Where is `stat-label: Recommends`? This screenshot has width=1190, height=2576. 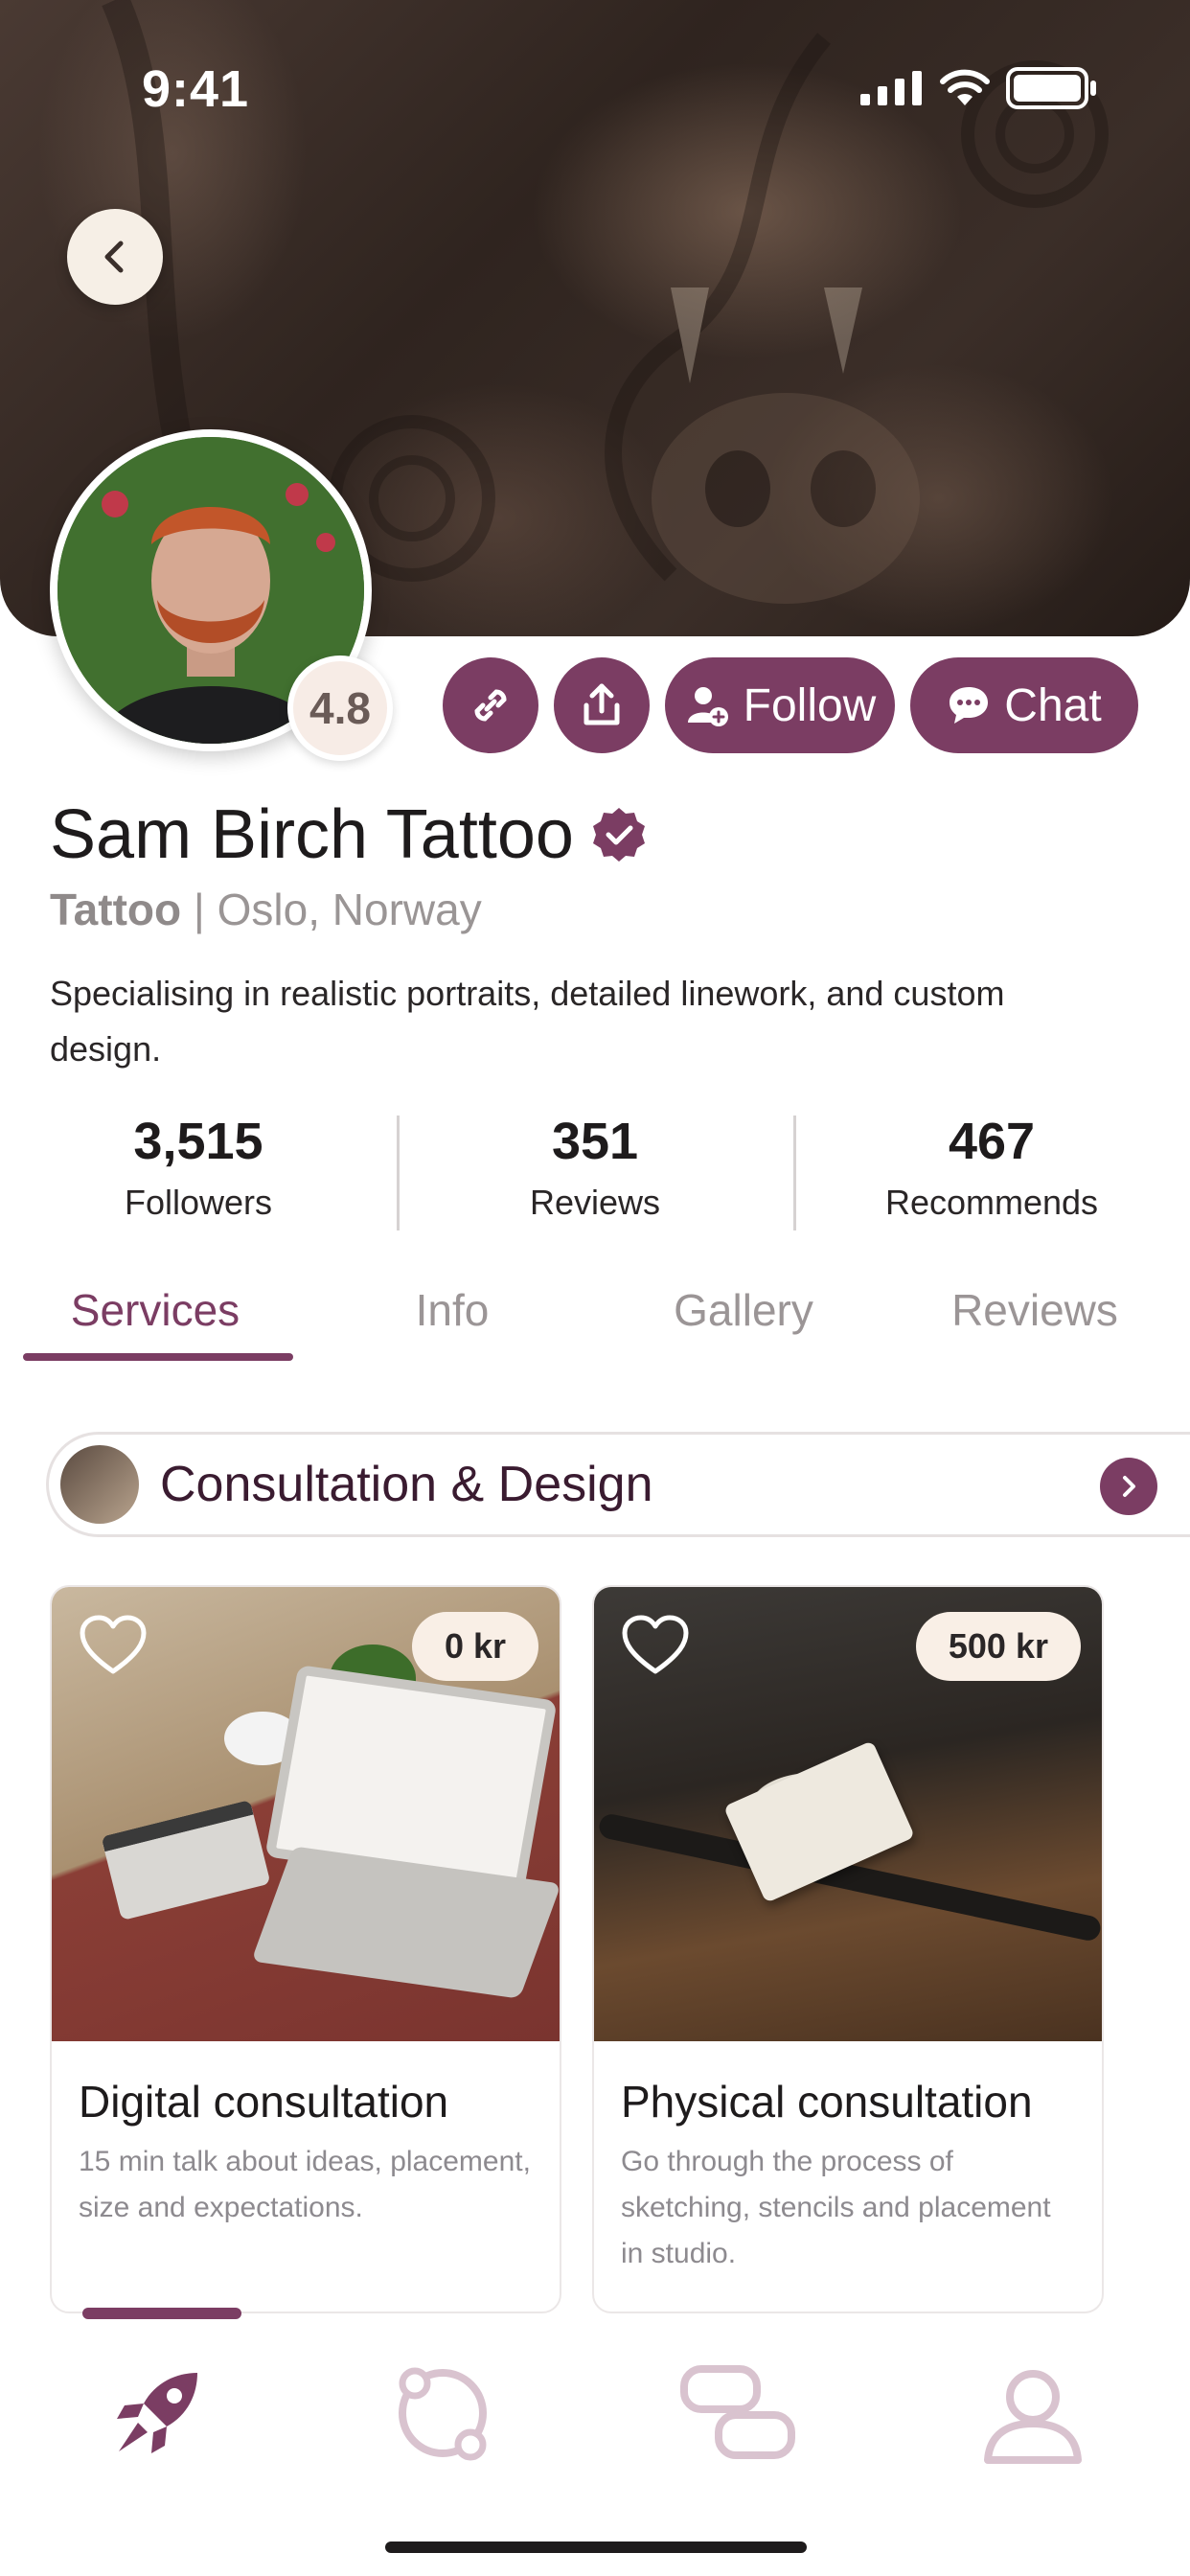 stat-label: Recommends is located at coordinates (991, 1202).